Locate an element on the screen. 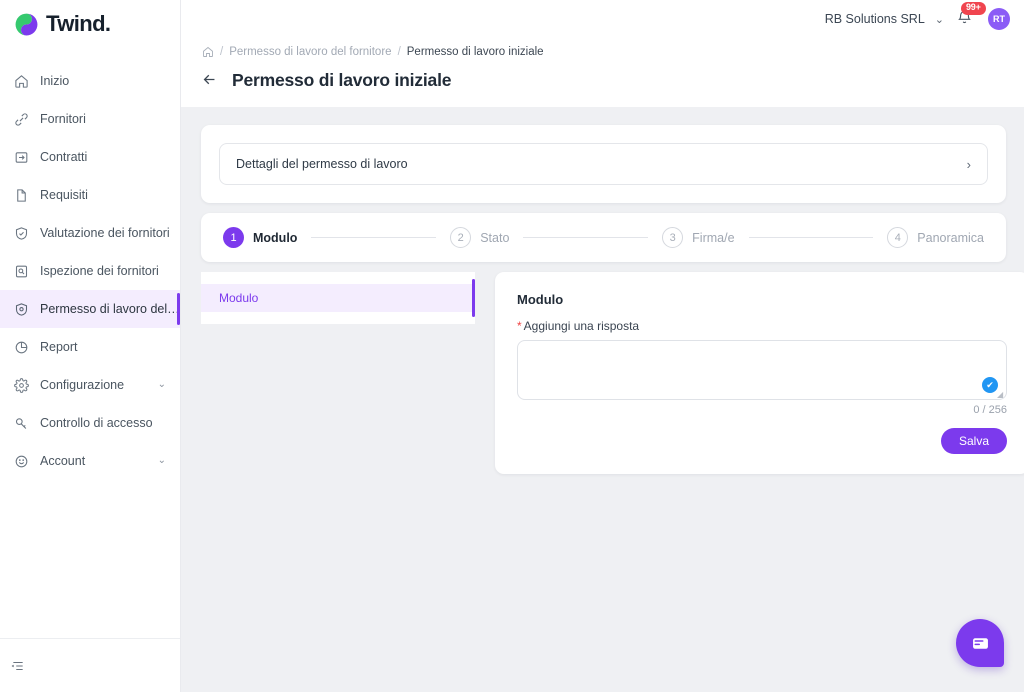  form-subnav: Modulo is located at coordinates (338, 298).